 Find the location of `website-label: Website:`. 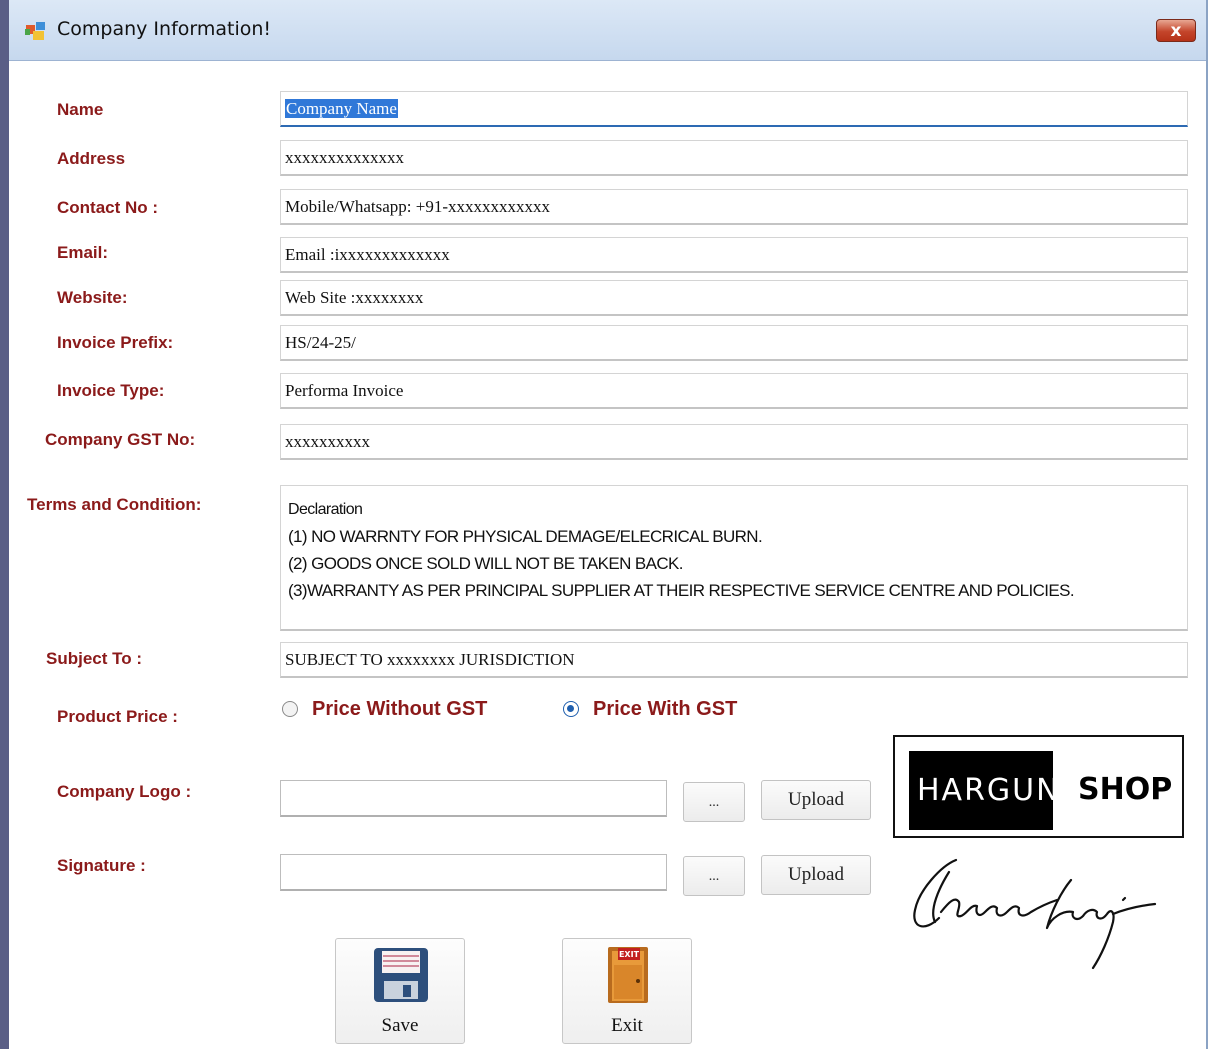

website-label: Website: is located at coordinates (92, 297).